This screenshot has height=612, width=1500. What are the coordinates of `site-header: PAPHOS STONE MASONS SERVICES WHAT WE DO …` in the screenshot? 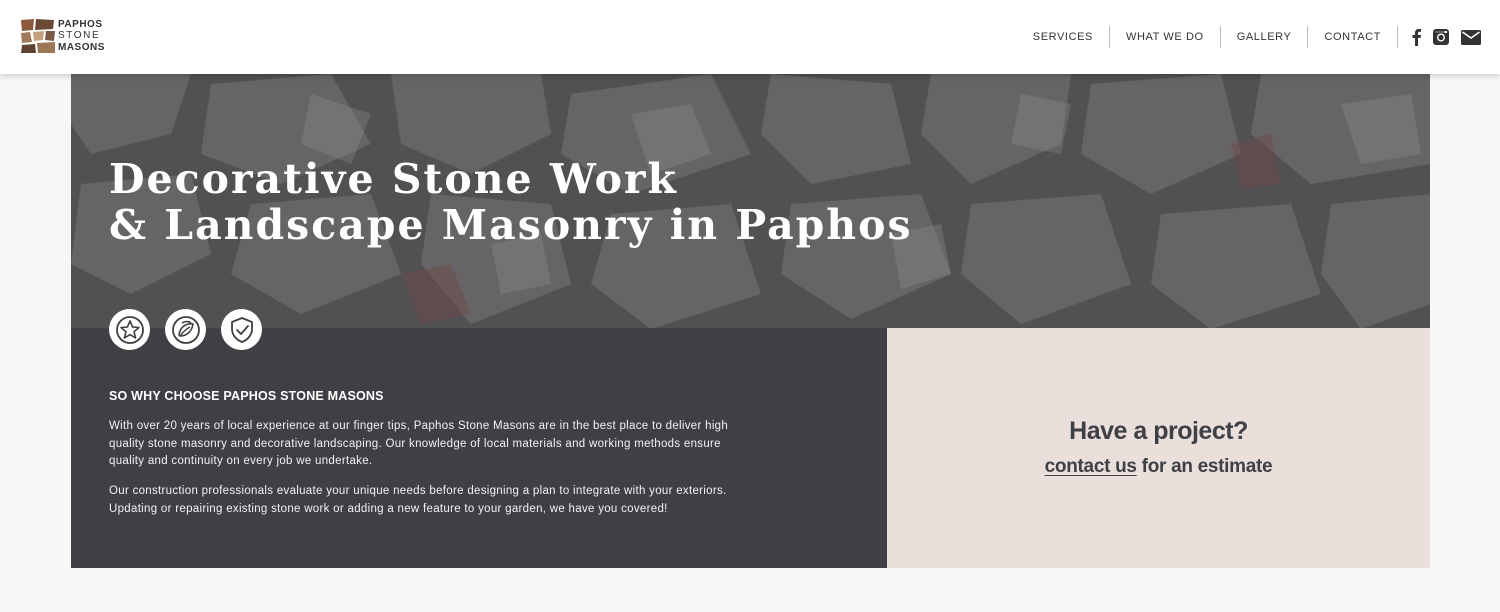 It's located at (750, 37).